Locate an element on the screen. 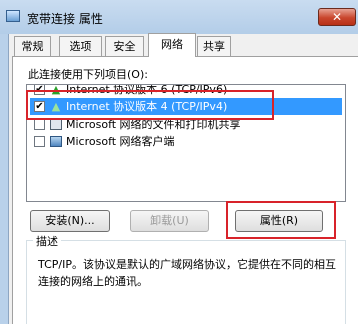 The width and height of the screenshot is (358, 324). close-button: ✕ is located at coordinates (337, 17).